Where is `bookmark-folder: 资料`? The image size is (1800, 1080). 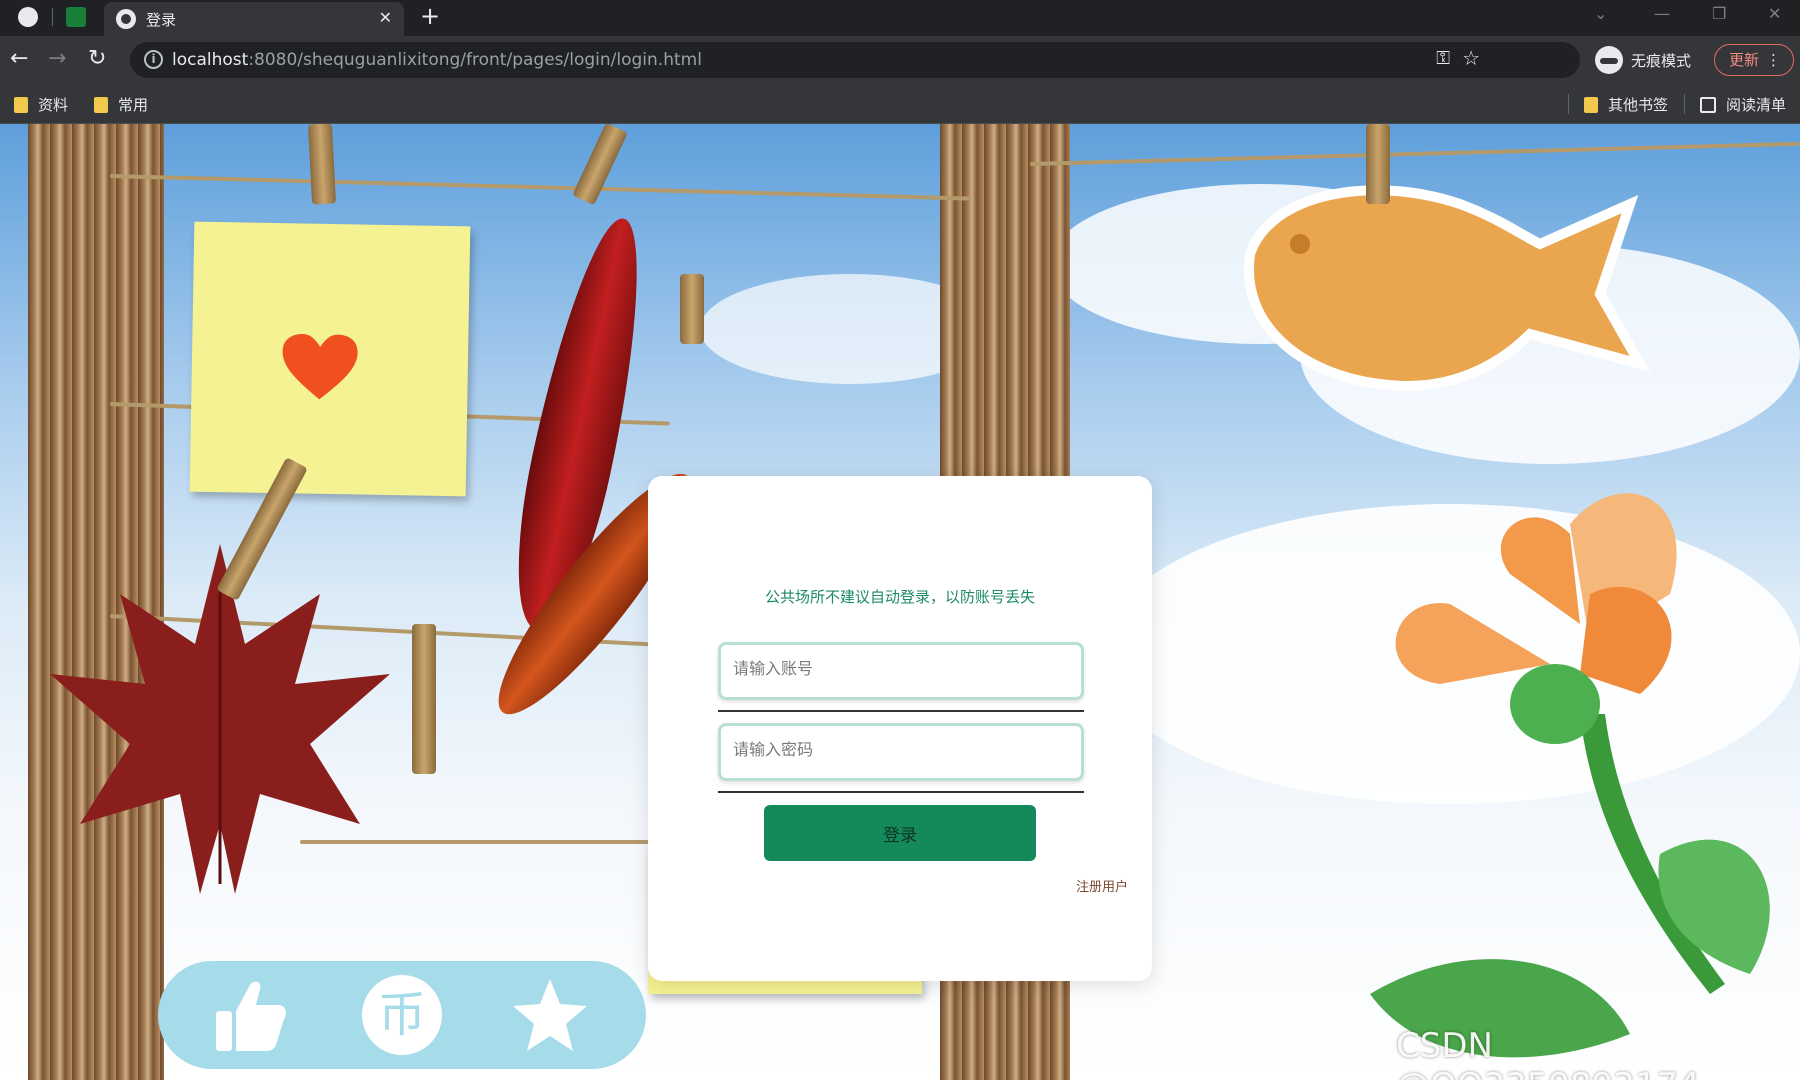
bookmark-folder: 资料 is located at coordinates (41, 104).